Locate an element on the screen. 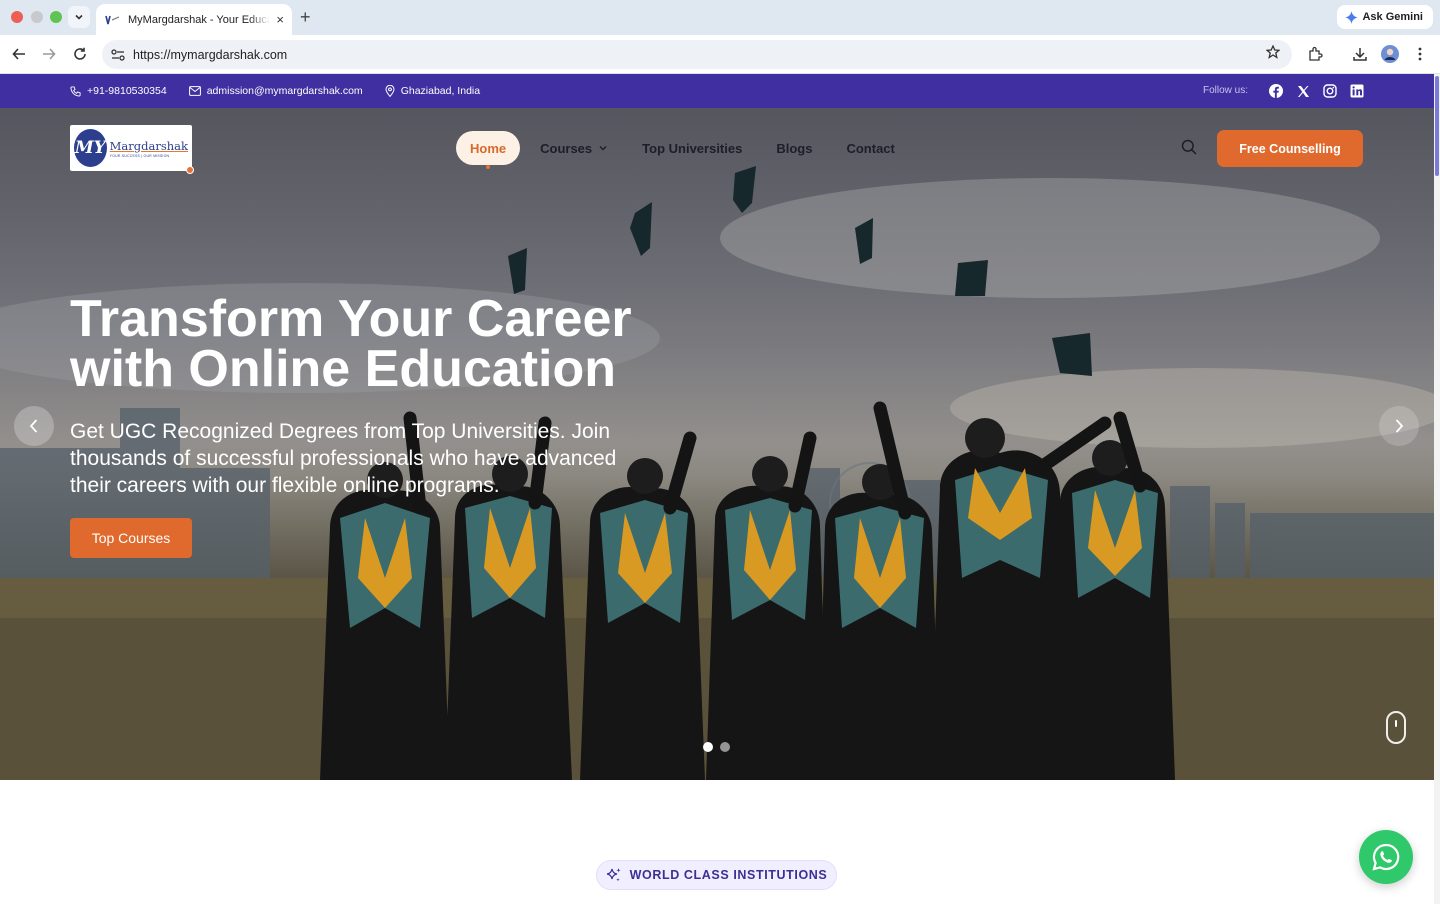 The width and height of the screenshot is (1440, 904). section-badge-label: WORLD CLASS INSTITUTIONS is located at coordinates (728, 875).